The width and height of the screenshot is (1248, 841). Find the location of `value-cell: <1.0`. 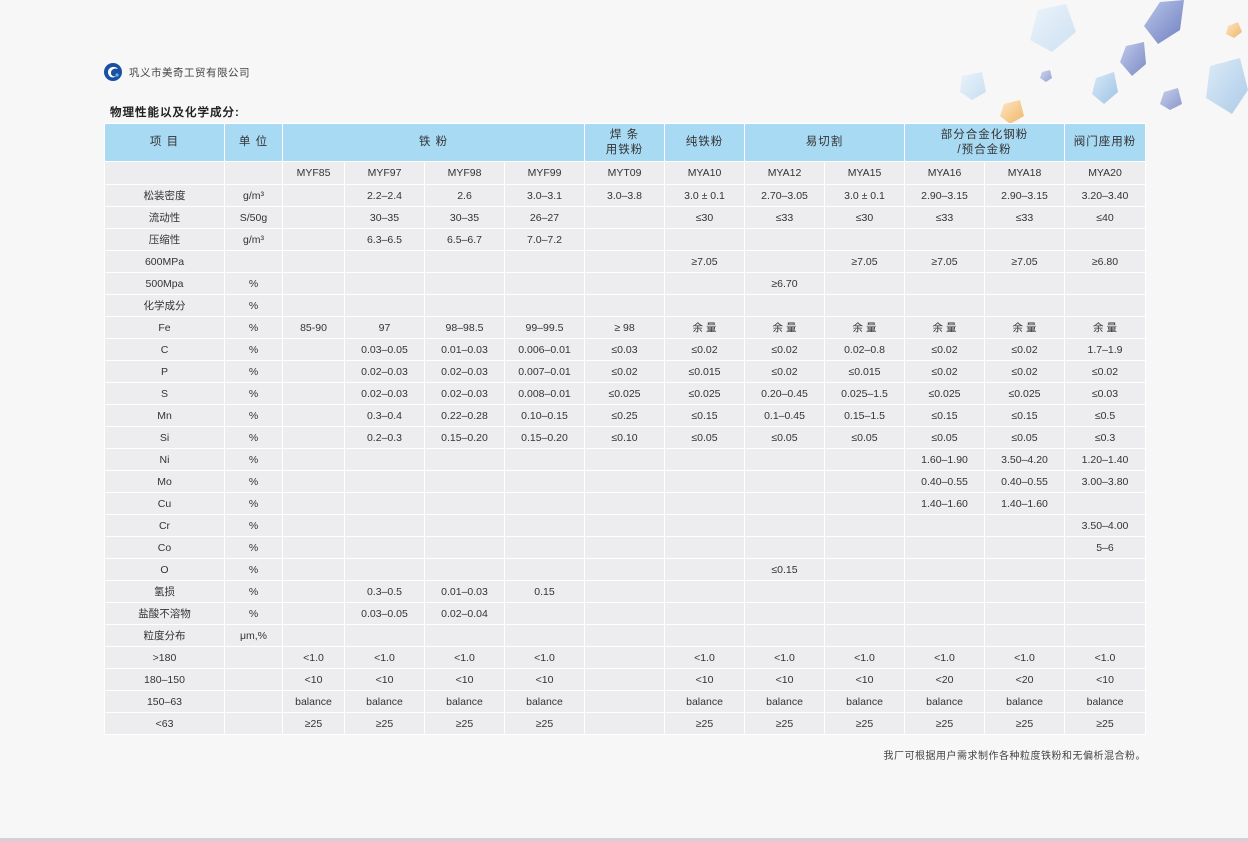

value-cell: <1.0 is located at coordinates (785, 657).